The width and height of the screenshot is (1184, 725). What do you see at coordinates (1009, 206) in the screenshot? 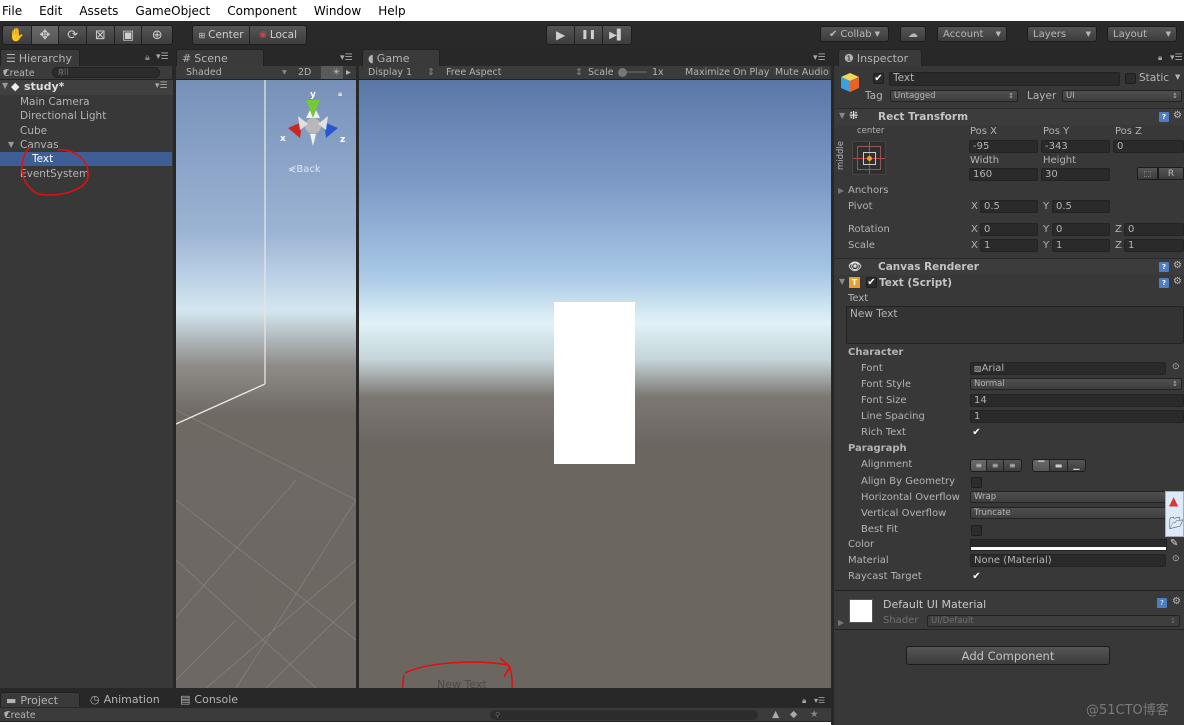
I see `pivot-x-input: 0.5` at bounding box center [1009, 206].